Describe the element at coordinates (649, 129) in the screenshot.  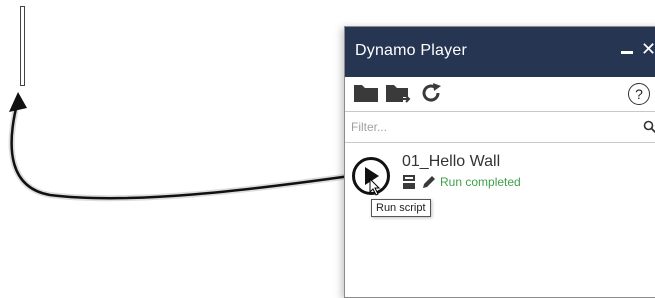
I see `search-icon` at that location.